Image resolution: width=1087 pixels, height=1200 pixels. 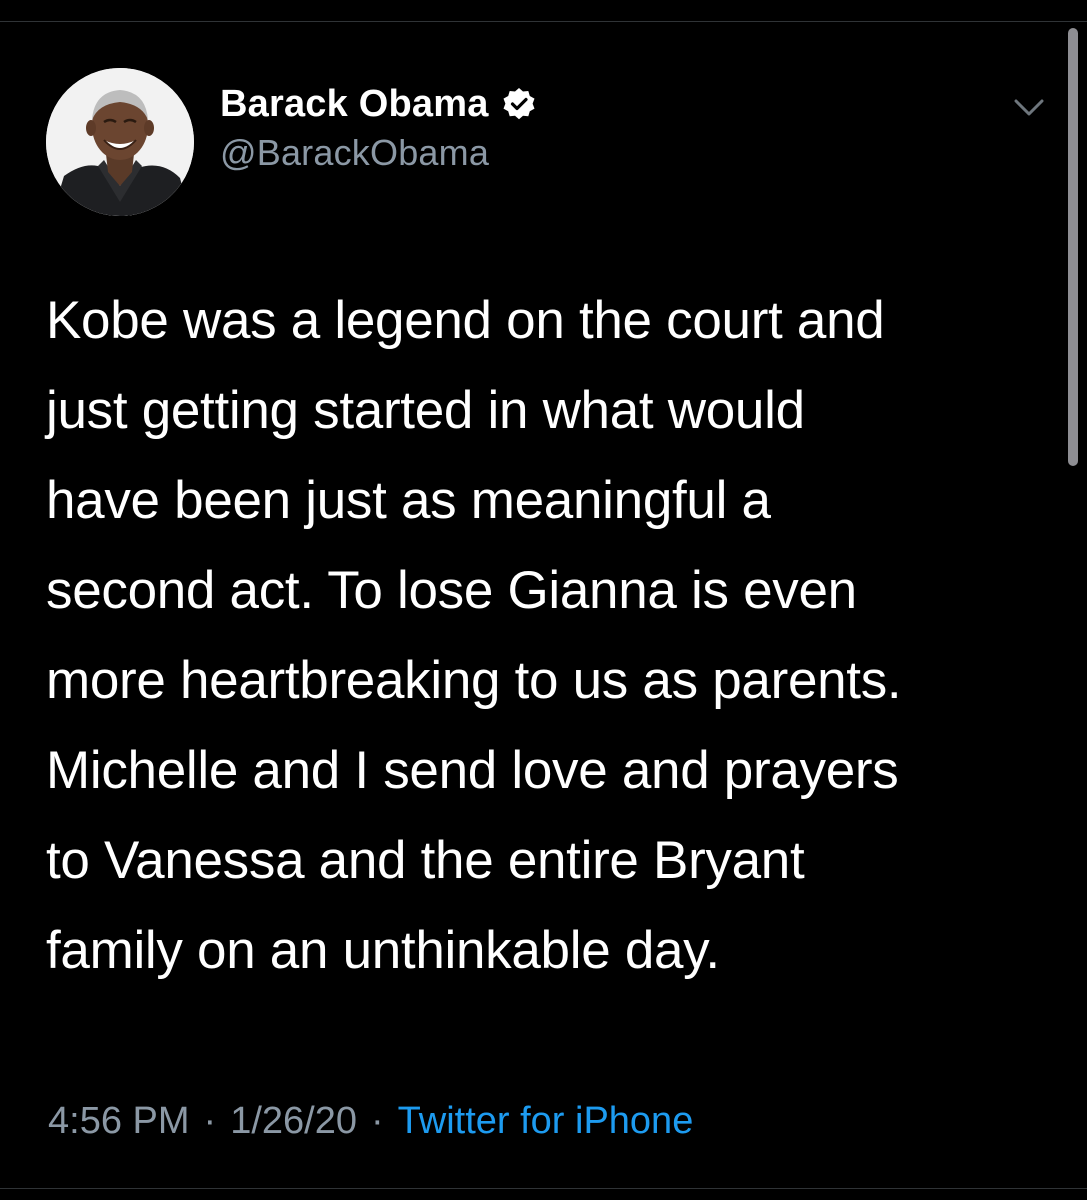 I want to click on verified-badge-icon, so click(x=519, y=104).